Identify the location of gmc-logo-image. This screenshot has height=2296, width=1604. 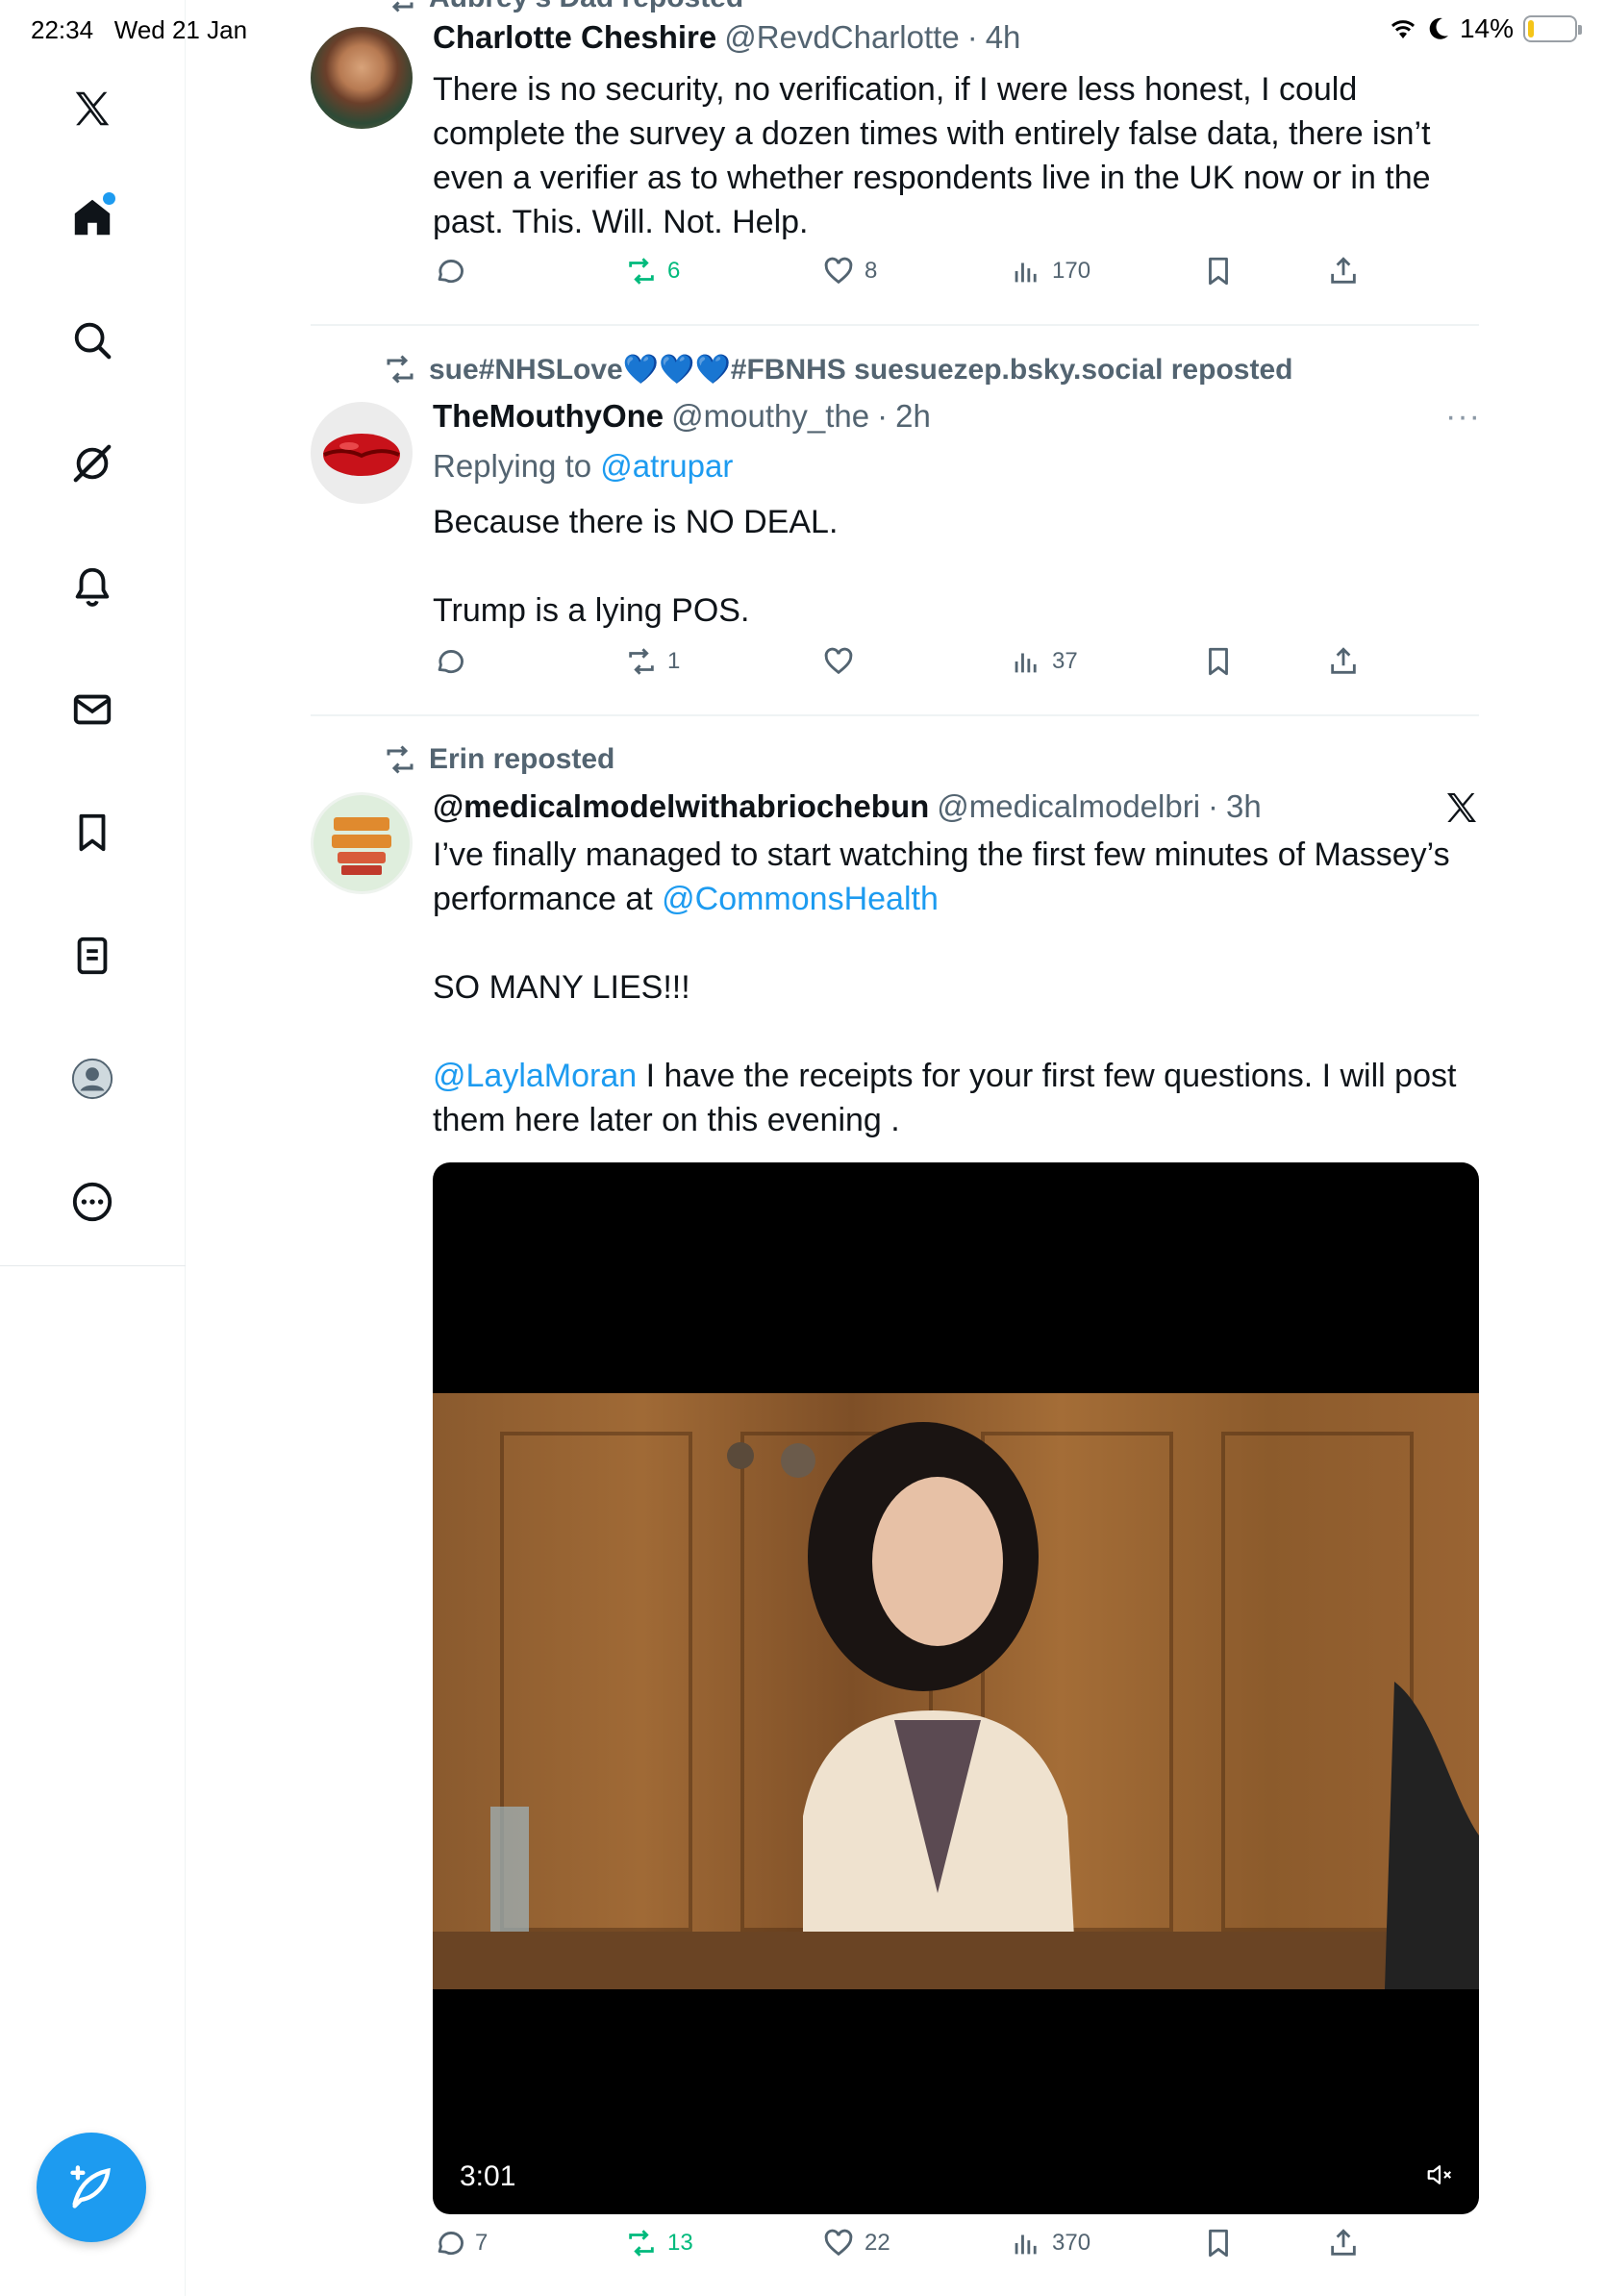
(361, 843).